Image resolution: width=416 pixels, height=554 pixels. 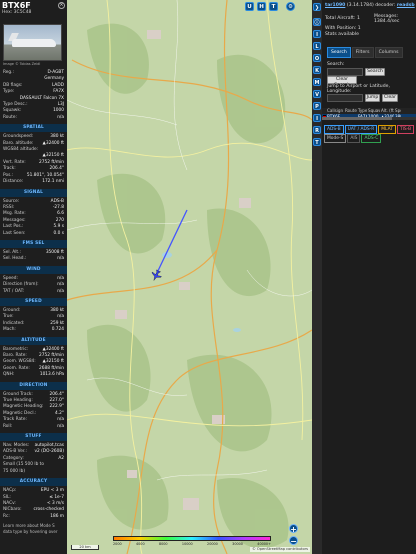 I want to click on section-signal: SIGNAL, so click(x=33, y=192).